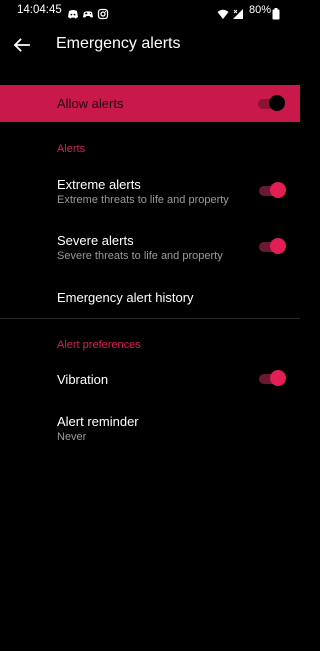 This screenshot has height=651, width=320. I want to click on back-button, so click(22, 44).